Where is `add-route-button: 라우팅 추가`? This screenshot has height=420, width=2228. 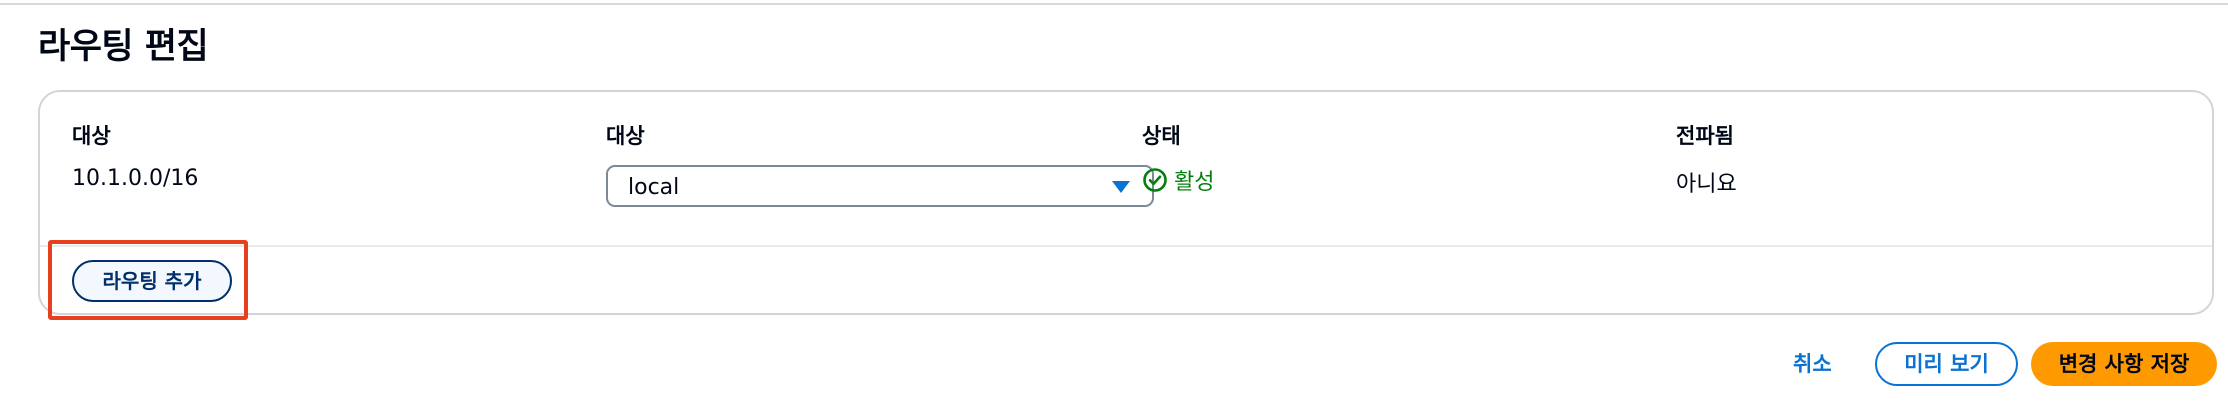
add-route-button: 라우팅 추가 is located at coordinates (152, 281).